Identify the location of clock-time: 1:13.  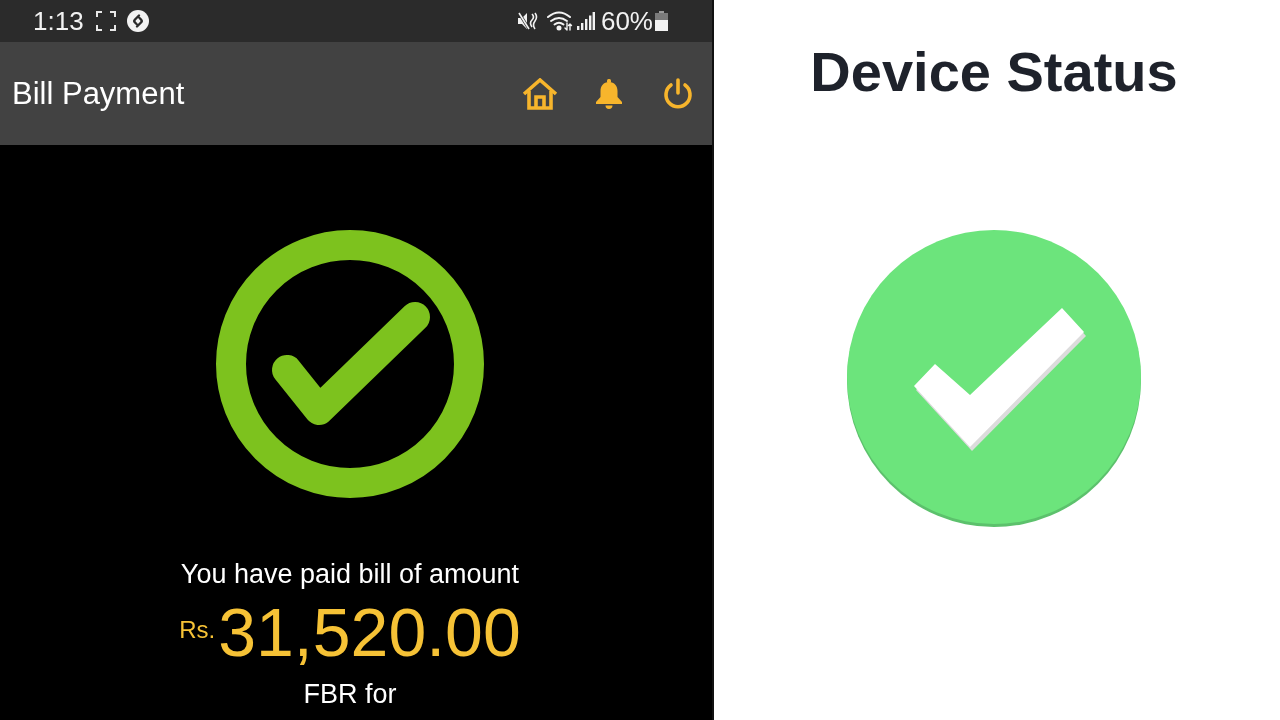
(58, 21).